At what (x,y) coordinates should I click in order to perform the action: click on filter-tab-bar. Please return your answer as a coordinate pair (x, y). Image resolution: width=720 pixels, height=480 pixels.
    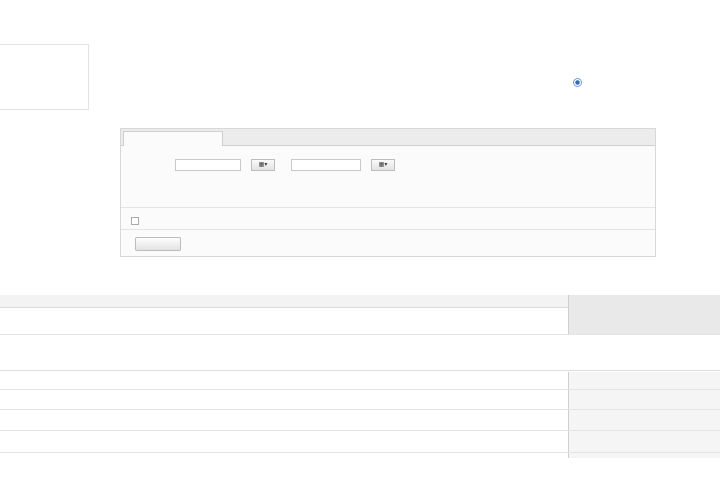
    Looking at the image, I should click on (388, 137).